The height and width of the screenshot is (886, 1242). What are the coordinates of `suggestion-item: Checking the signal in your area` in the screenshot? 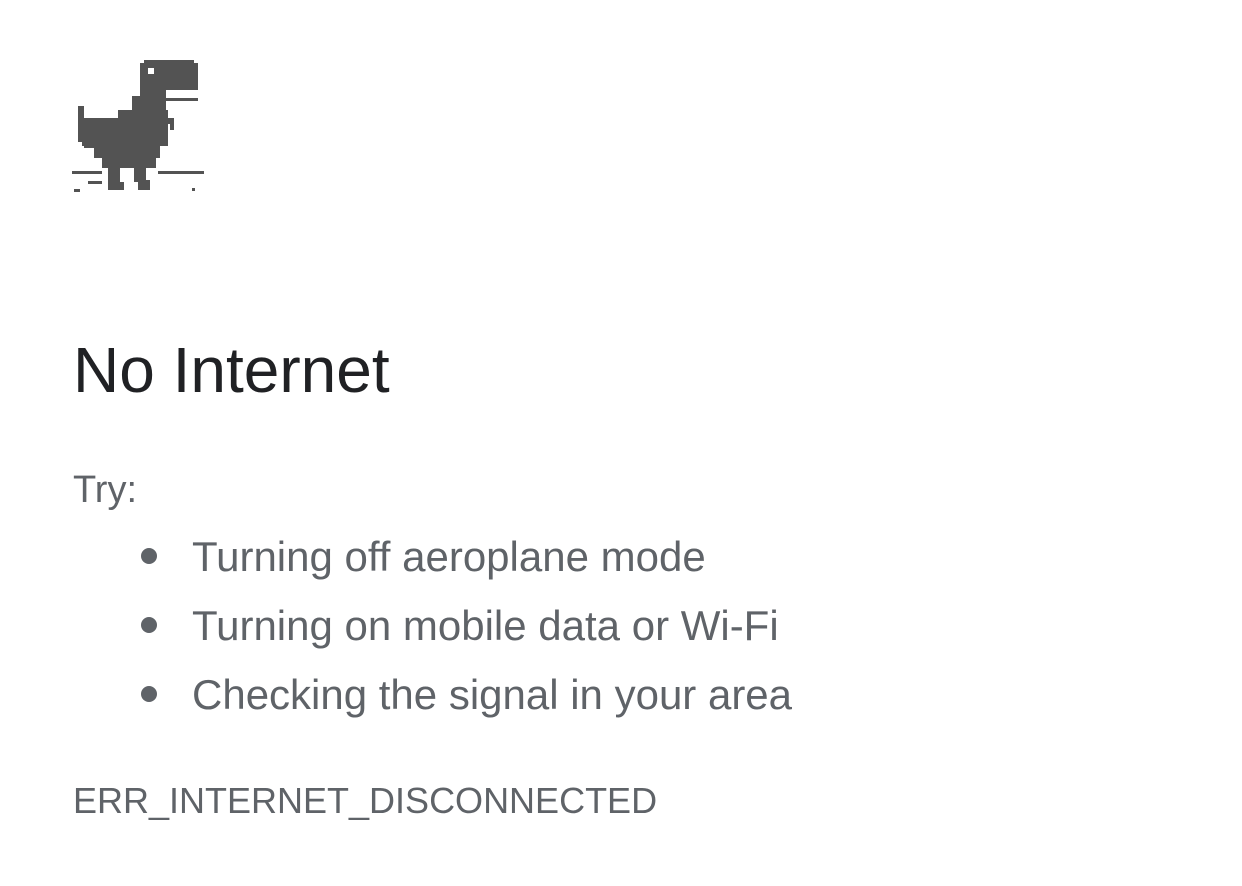 It's located at (432, 695).